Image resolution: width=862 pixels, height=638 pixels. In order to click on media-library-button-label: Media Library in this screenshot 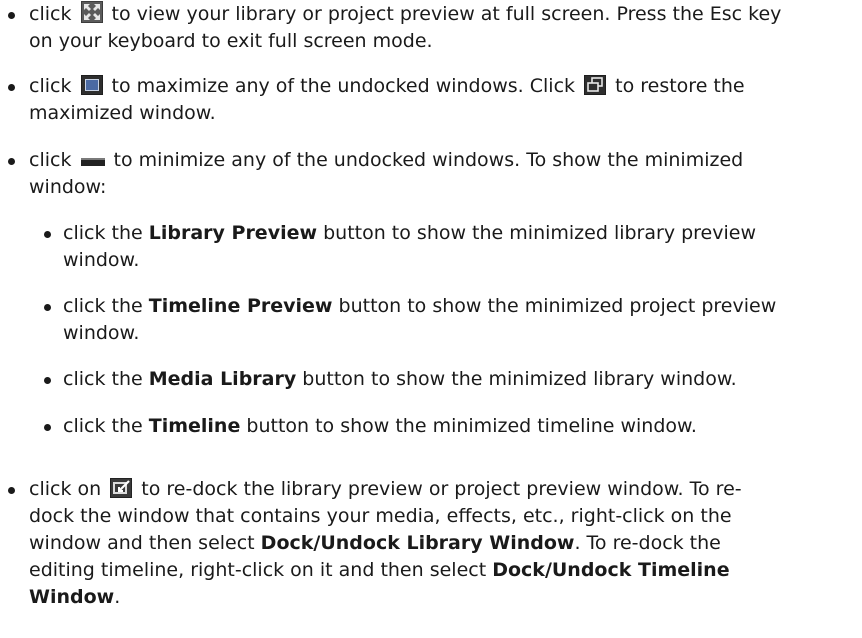, I will do `click(222, 379)`.